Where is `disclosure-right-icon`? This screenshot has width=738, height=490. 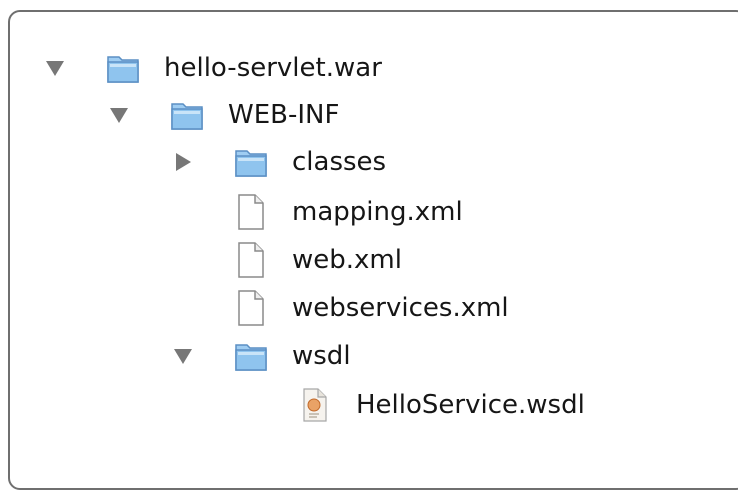
disclosure-right-icon is located at coordinates (183, 162).